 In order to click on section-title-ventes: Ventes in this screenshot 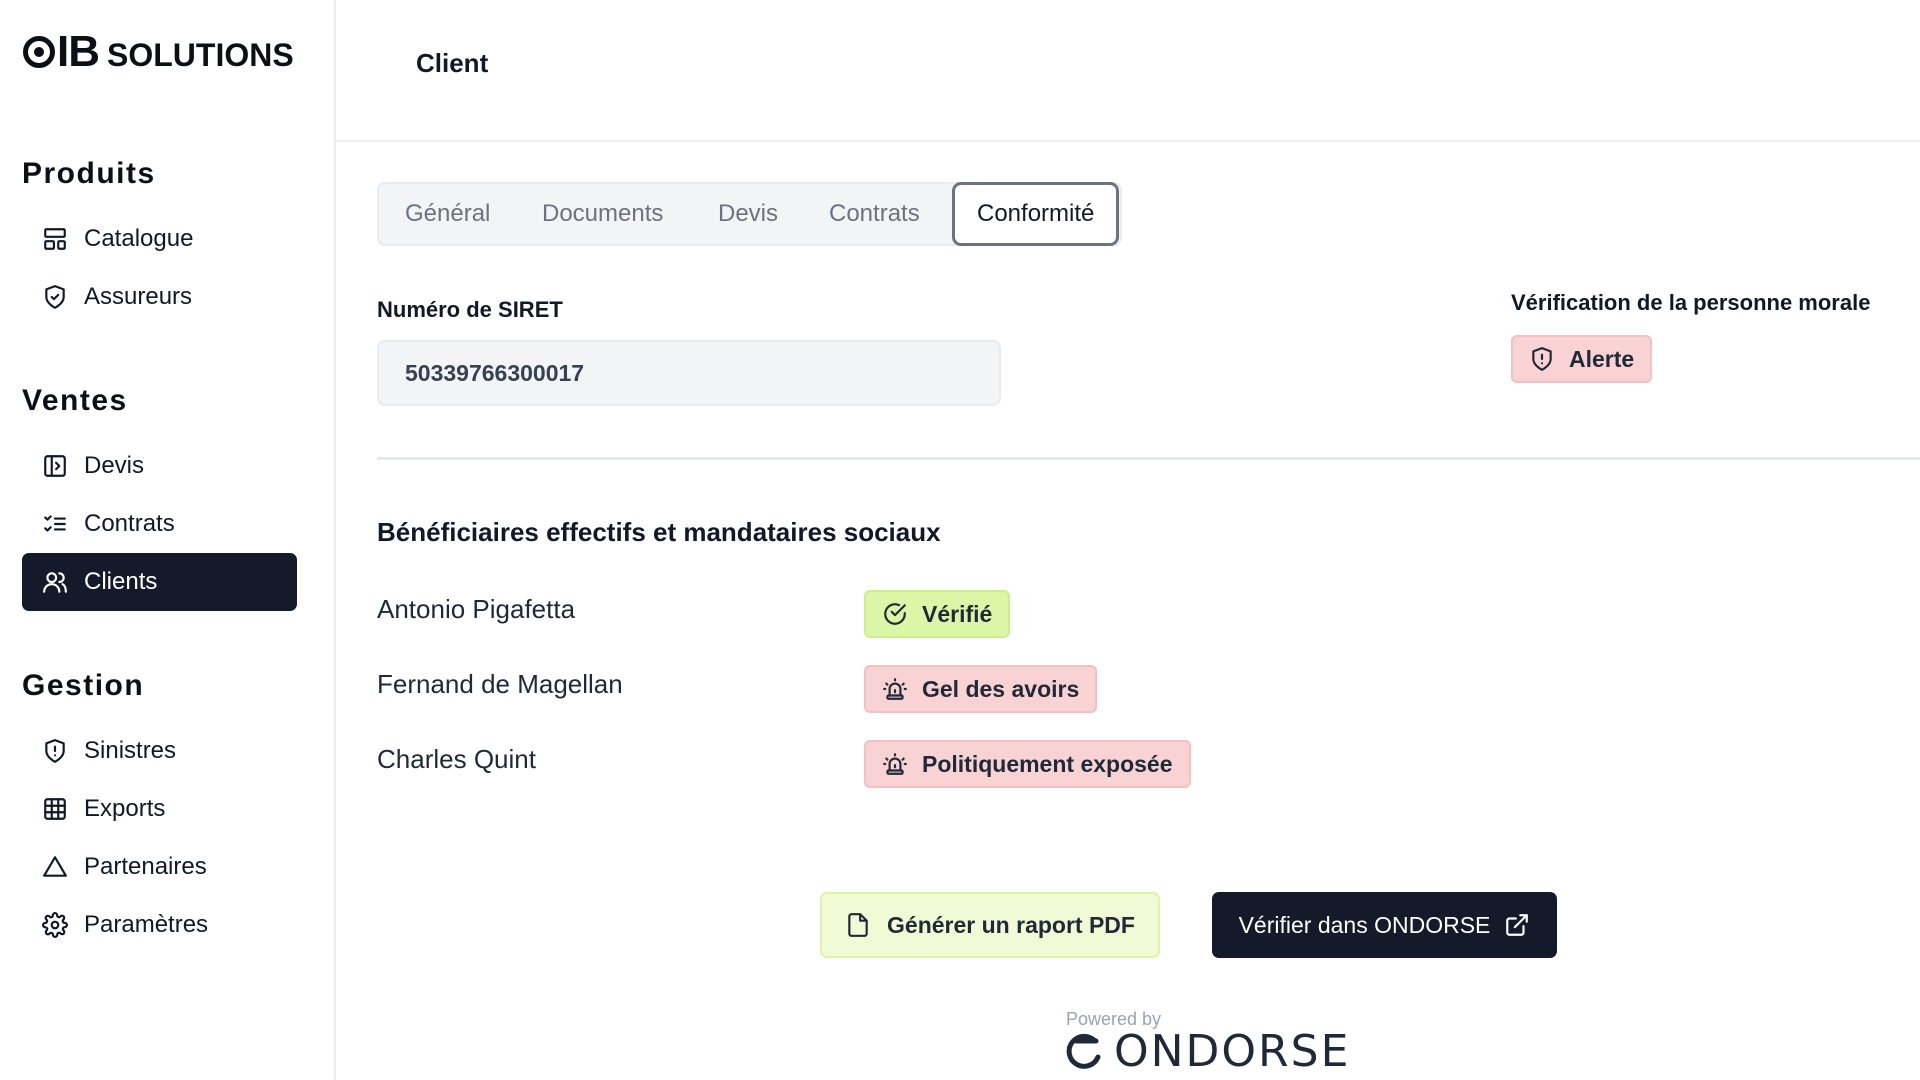, I will do `click(75, 400)`.